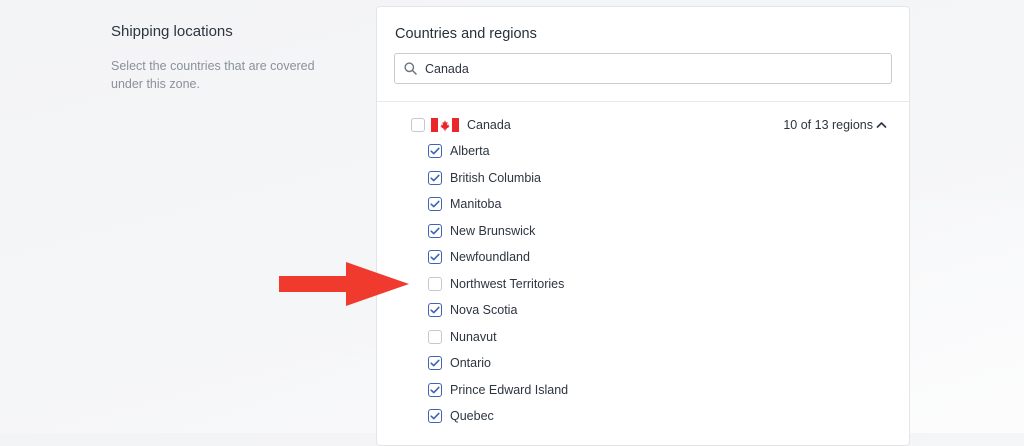  I want to click on region-label: Quebec, so click(472, 416).